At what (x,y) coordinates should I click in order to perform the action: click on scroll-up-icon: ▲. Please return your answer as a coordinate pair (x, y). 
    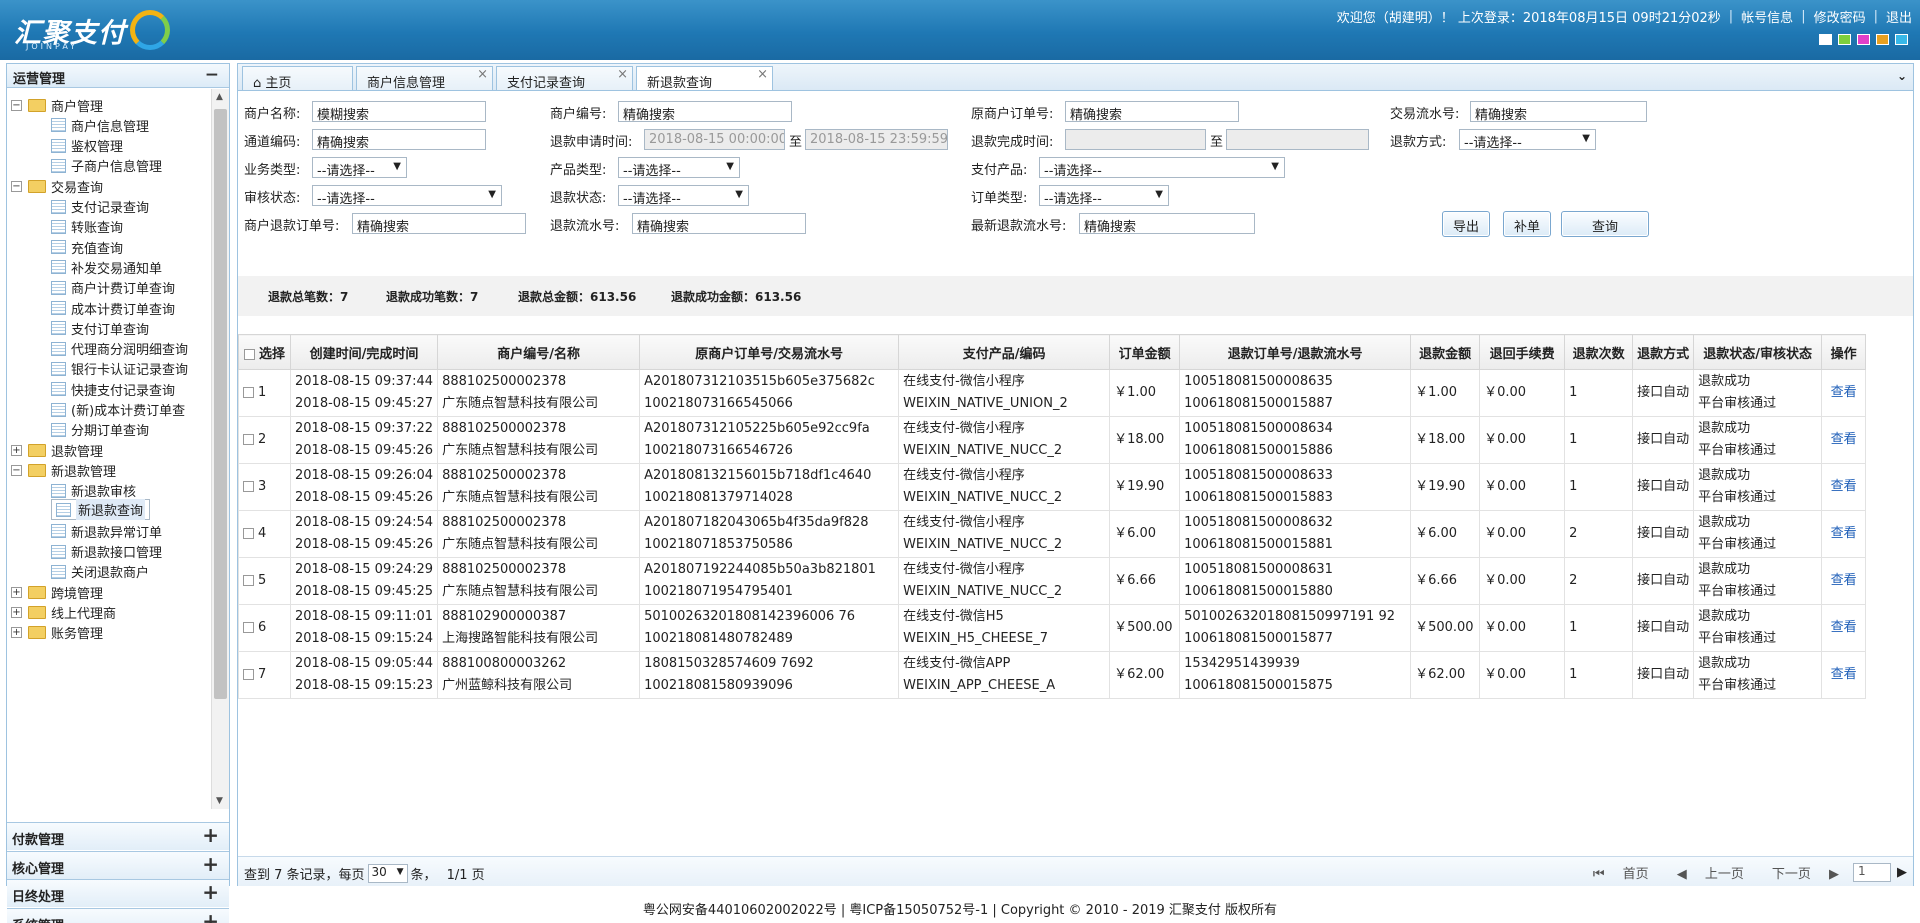
    Looking at the image, I should click on (219, 97).